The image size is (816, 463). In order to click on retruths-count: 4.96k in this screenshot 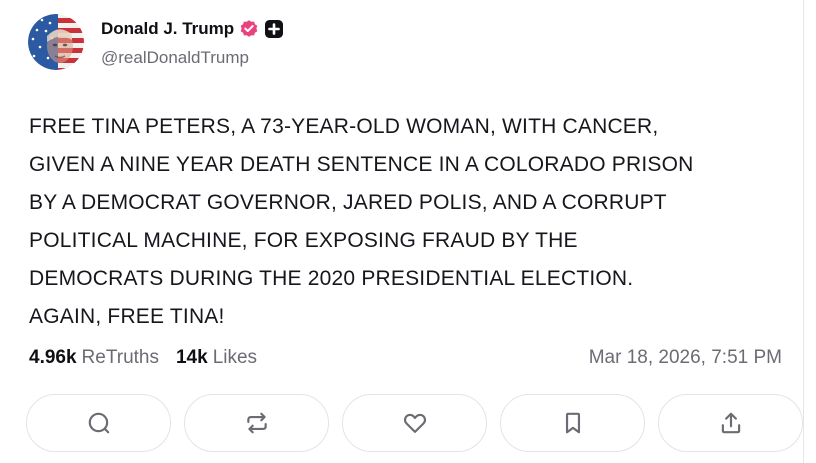, I will do `click(53, 358)`.